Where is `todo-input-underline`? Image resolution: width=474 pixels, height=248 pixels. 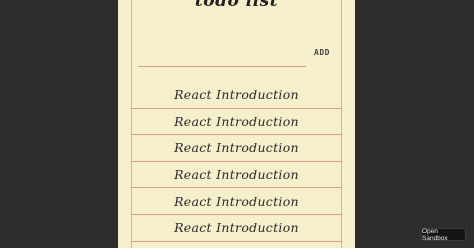
todo-input-underline is located at coordinates (222, 66).